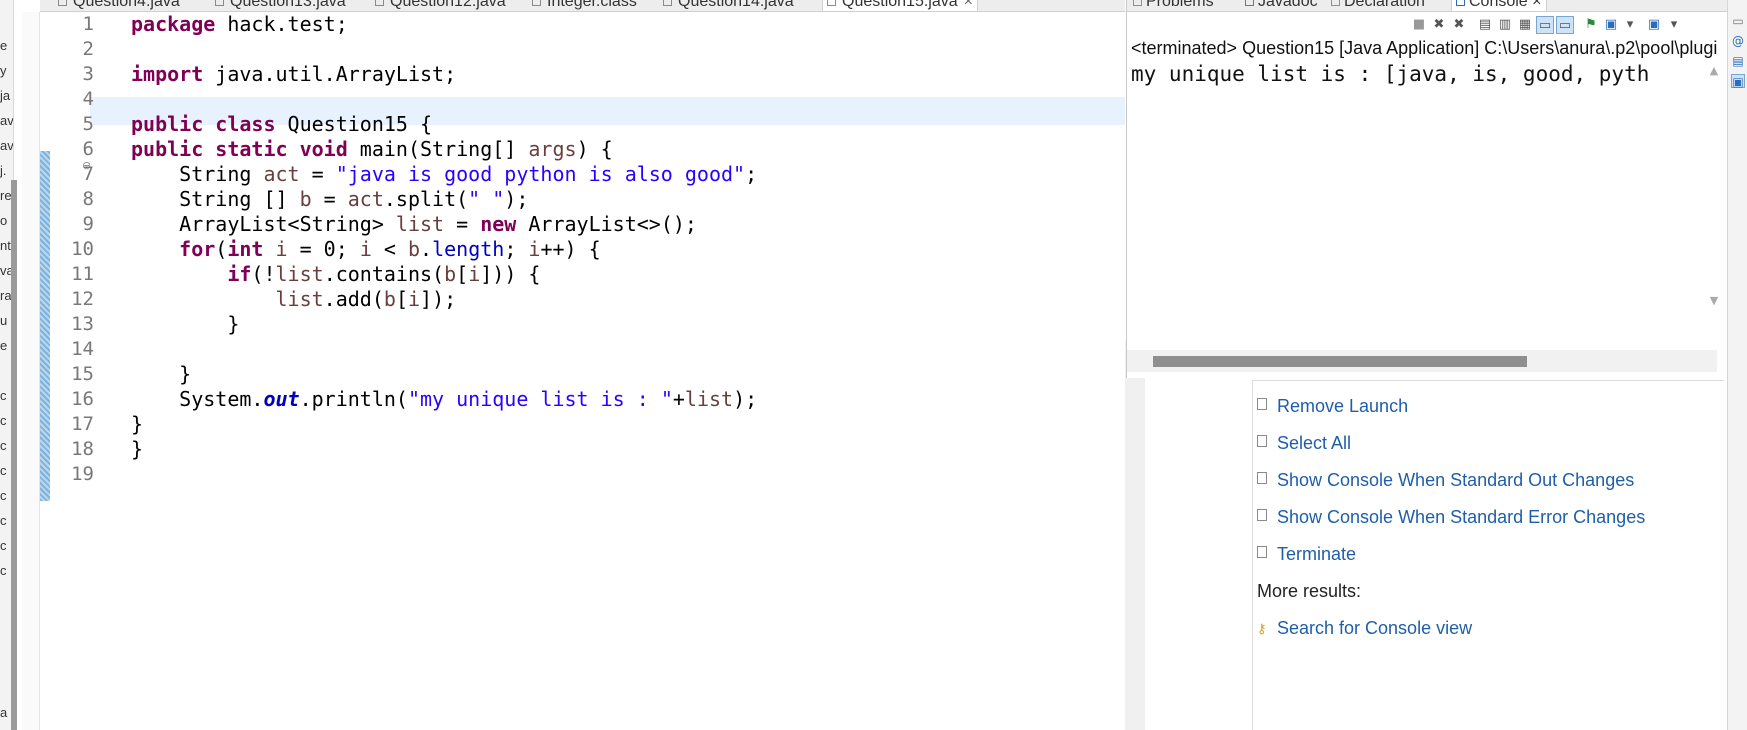 The image size is (1747, 730). I want to click on tab-question13: Question13.java, so click(280, 5).